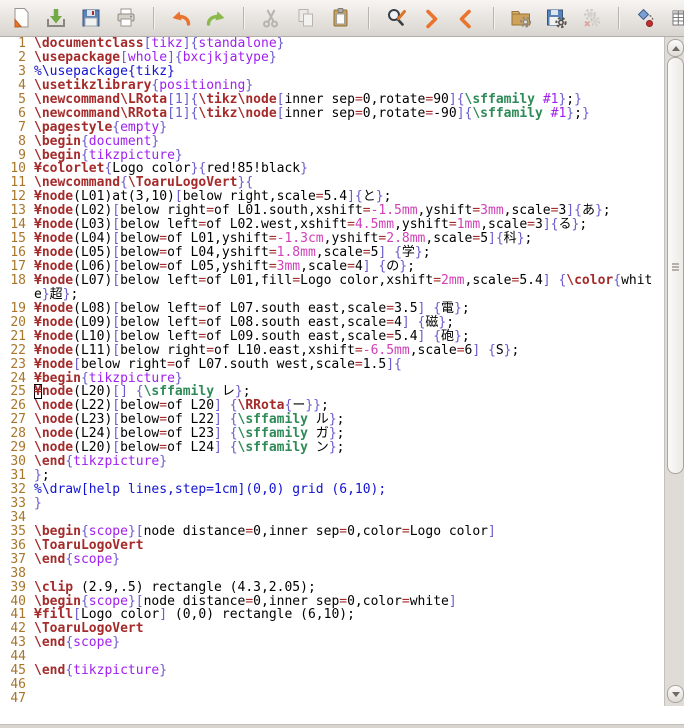 Image resolution: width=684 pixels, height=728 pixels. I want to click on code-line: 44, so click(332, 657).